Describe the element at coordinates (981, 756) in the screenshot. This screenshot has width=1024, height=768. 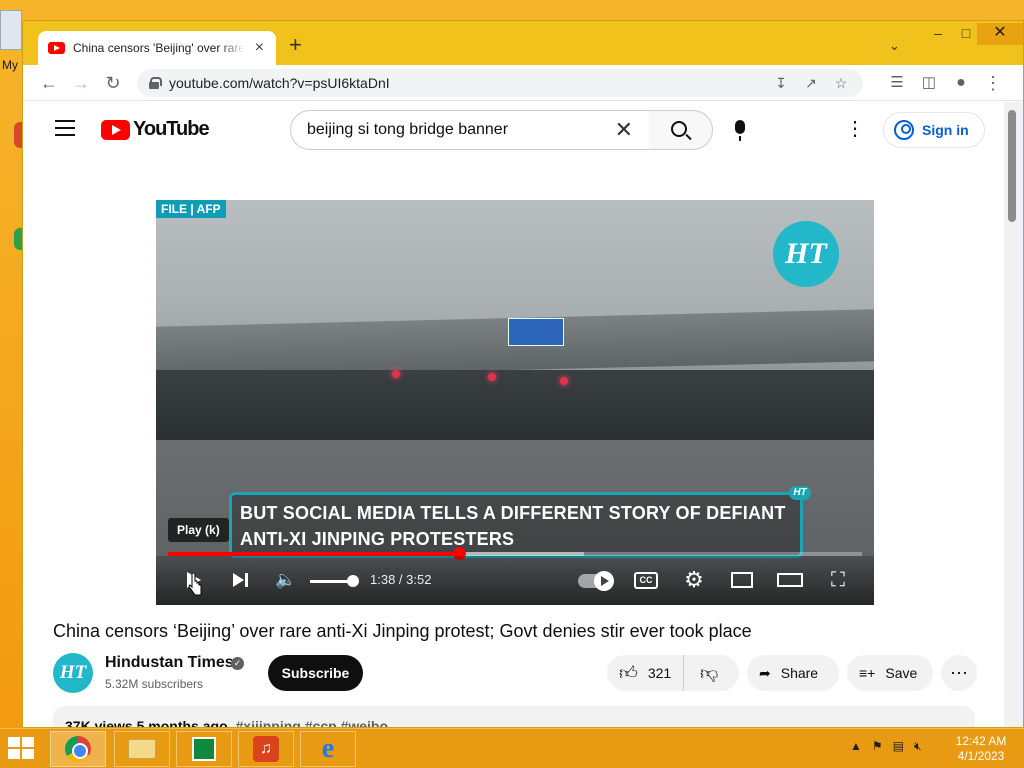
I see `clock-date: 4/1/2023` at that location.